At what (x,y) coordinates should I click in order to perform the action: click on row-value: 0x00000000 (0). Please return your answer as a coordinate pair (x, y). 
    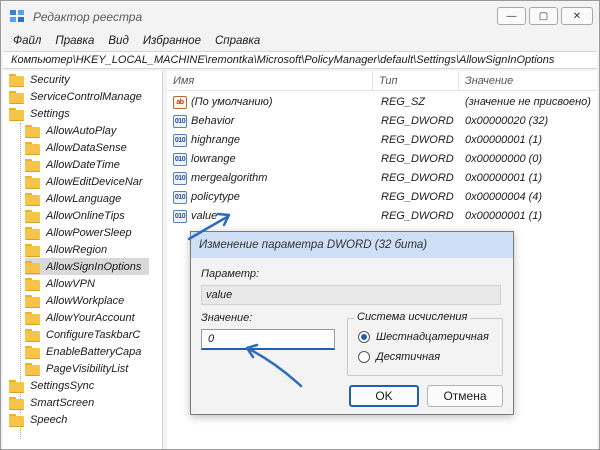
    Looking at the image, I should click on (504, 159).